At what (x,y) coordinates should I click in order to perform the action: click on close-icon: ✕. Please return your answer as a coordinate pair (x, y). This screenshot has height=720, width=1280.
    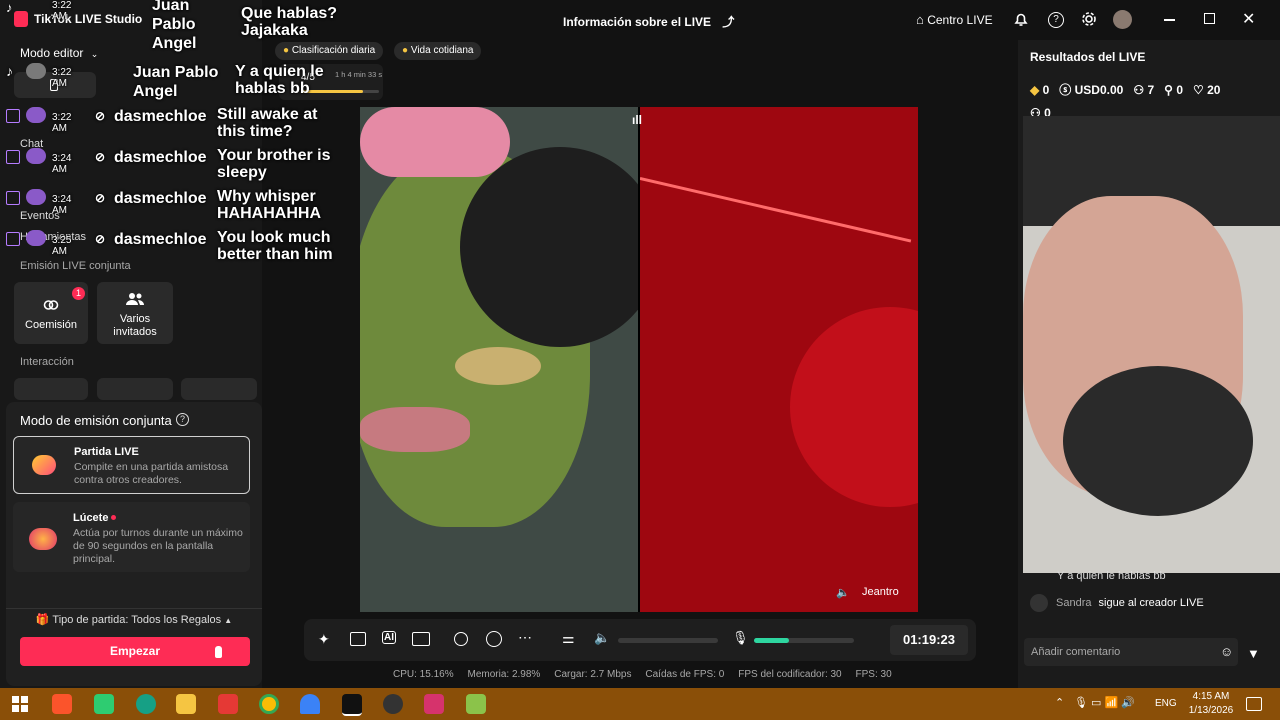
    Looking at the image, I should click on (1248, 19).